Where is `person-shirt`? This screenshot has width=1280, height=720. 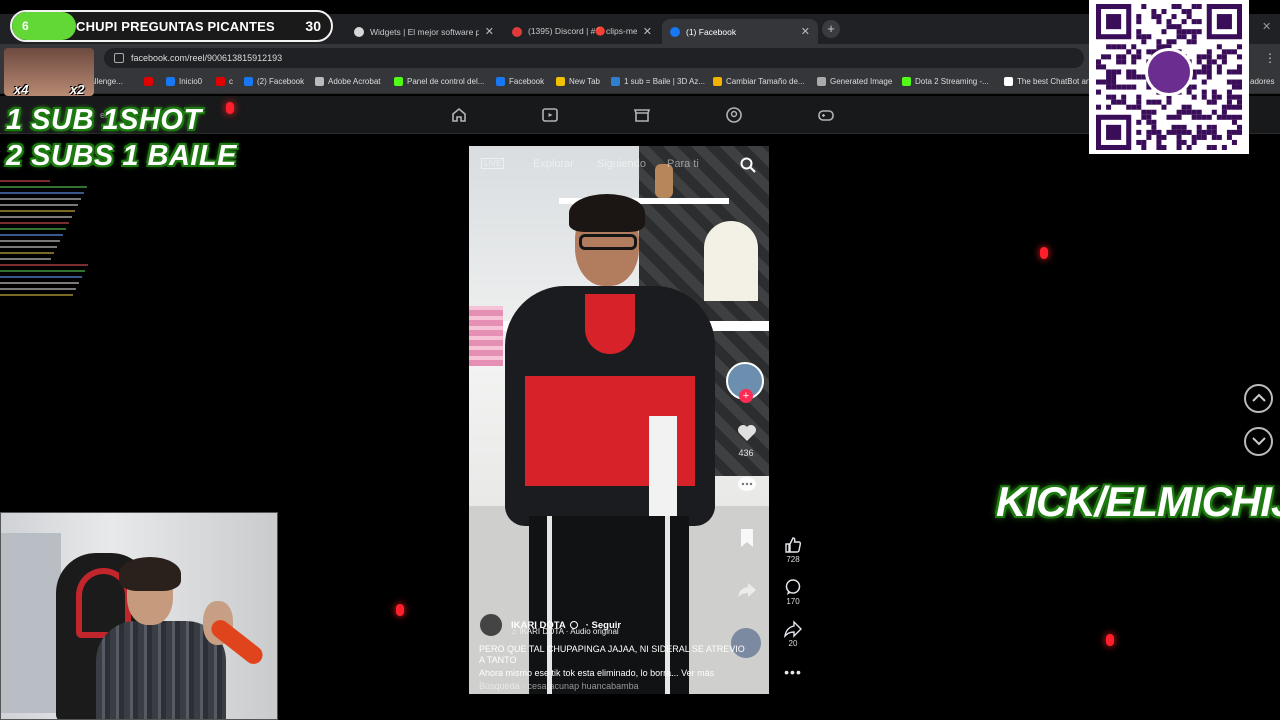 person-shirt is located at coordinates (610, 324).